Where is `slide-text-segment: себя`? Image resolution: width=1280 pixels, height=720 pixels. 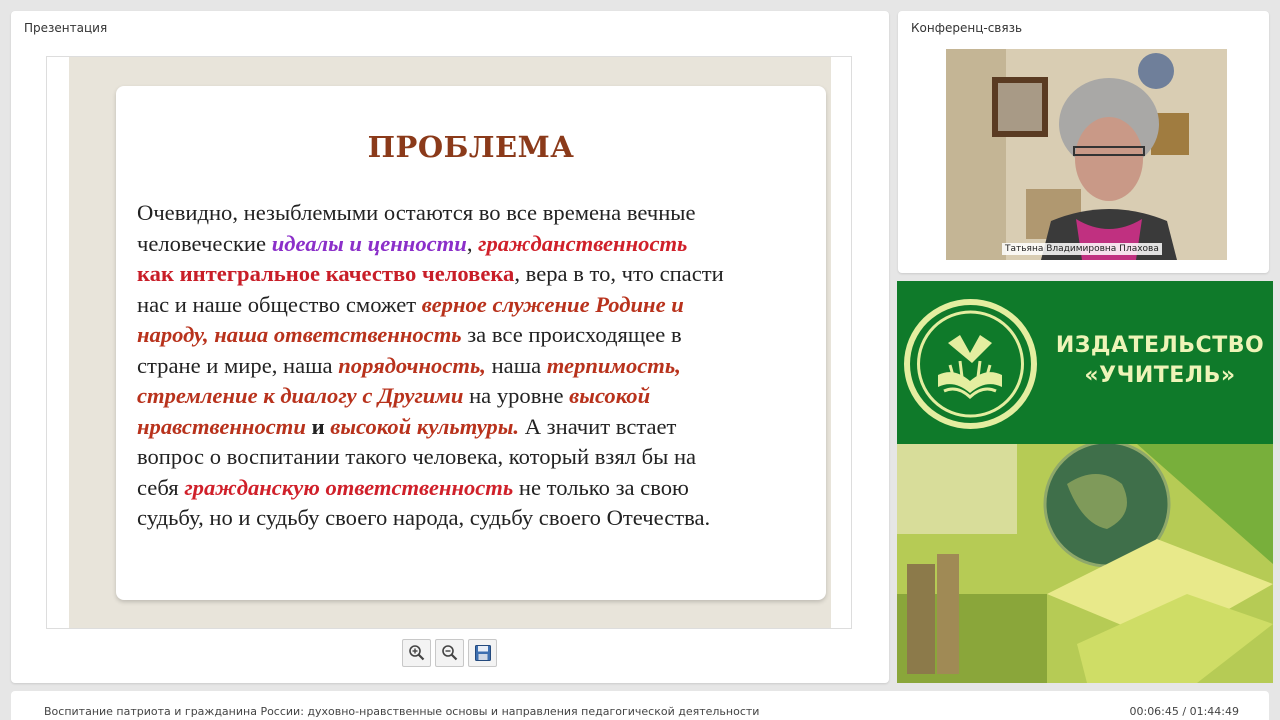 slide-text-segment: себя is located at coordinates (161, 487).